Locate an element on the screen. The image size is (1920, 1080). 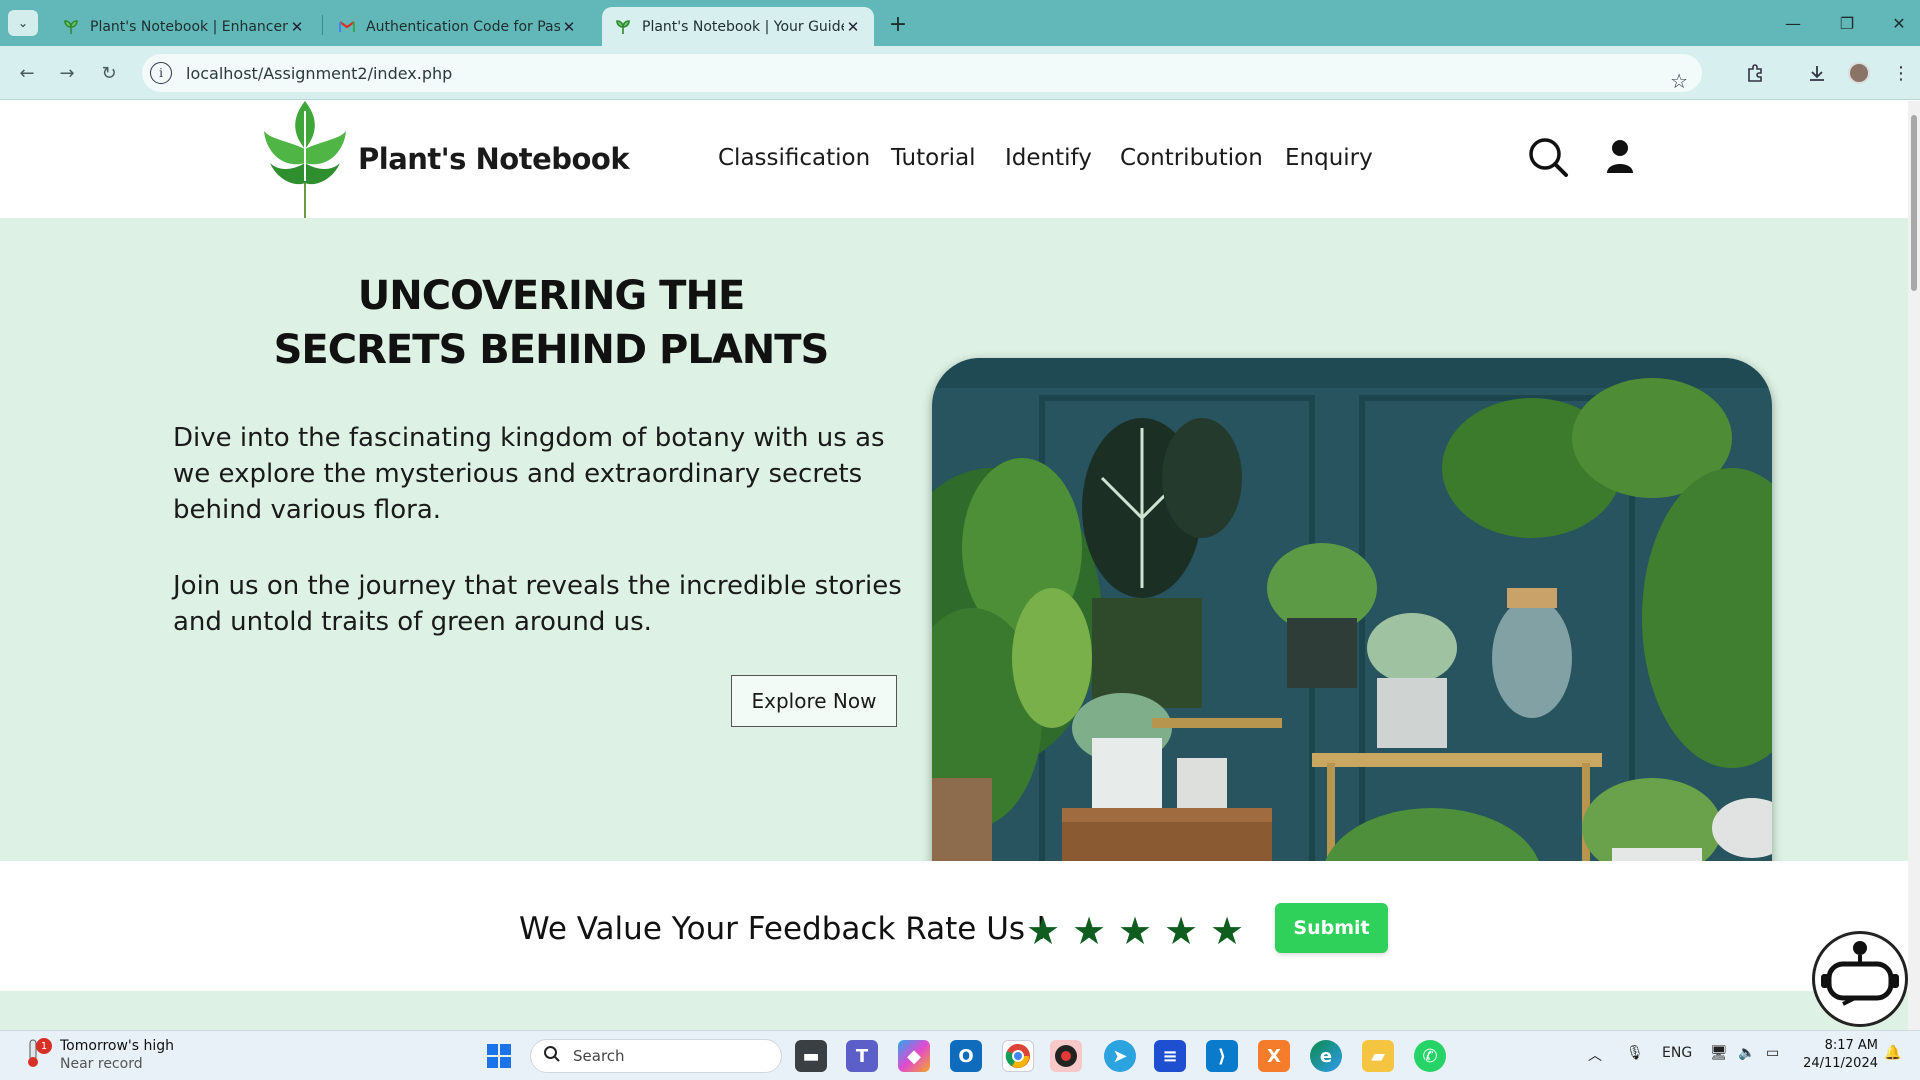
clock-time: 8:17 AM is located at coordinates (1851, 1045).